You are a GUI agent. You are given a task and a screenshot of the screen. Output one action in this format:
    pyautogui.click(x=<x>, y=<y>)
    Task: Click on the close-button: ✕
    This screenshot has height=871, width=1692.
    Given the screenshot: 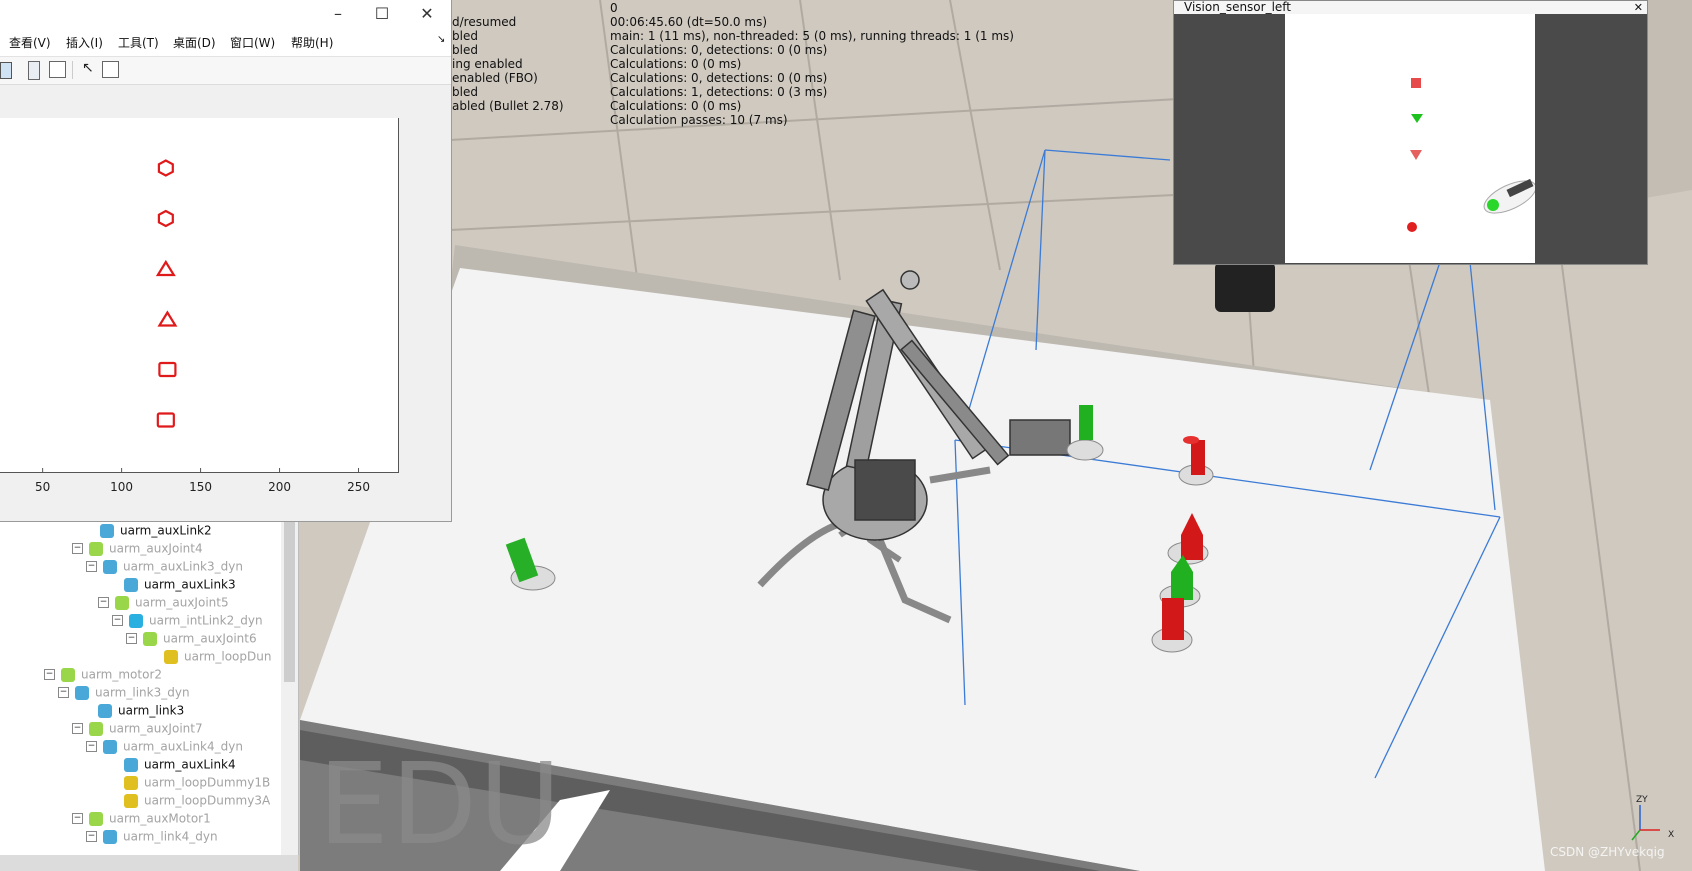 What is the action you would take?
    pyautogui.click(x=427, y=14)
    